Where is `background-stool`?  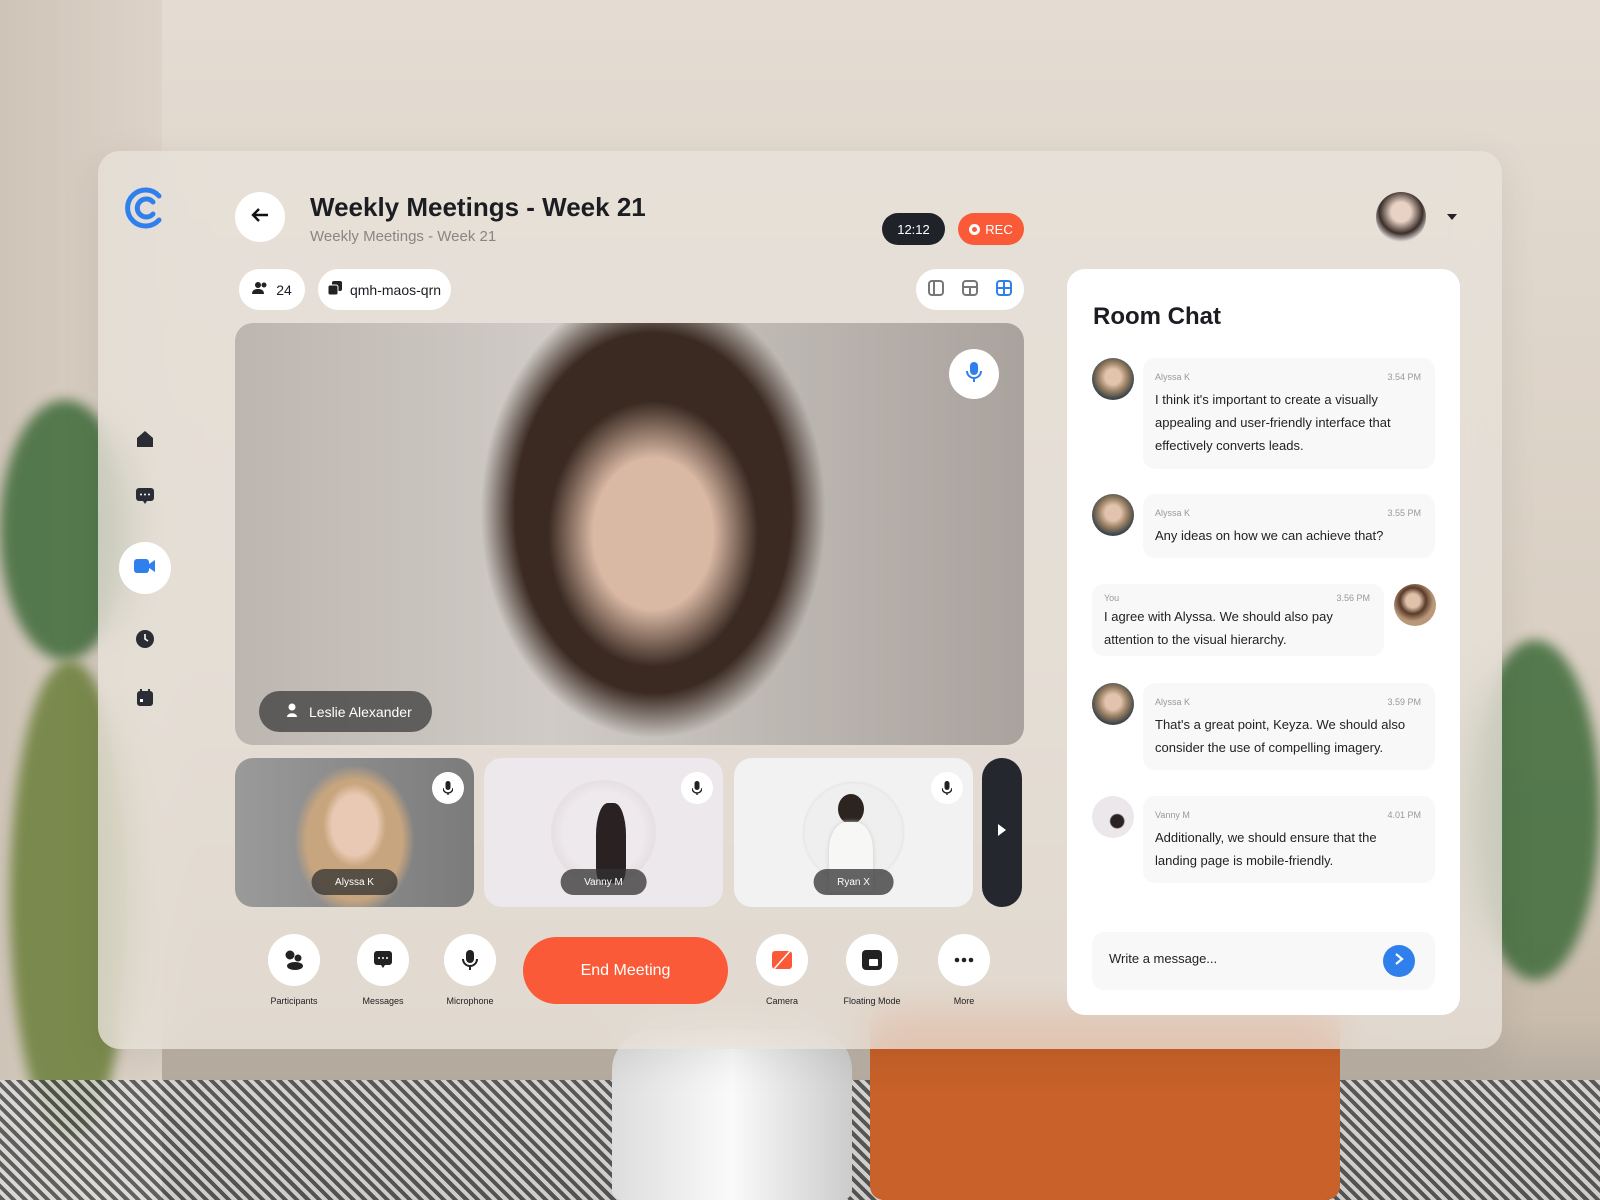 background-stool is located at coordinates (732, 1115).